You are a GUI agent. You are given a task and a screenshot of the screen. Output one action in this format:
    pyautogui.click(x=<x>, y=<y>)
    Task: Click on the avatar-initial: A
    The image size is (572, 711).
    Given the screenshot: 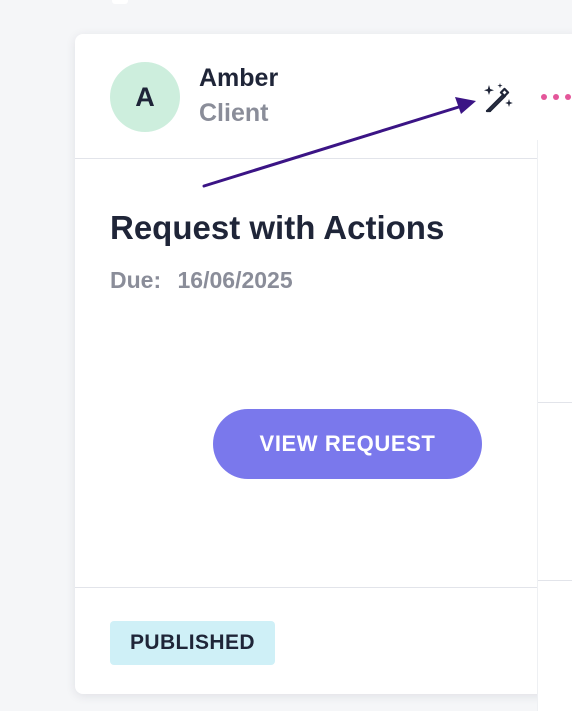 What is the action you would take?
    pyautogui.click(x=145, y=96)
    